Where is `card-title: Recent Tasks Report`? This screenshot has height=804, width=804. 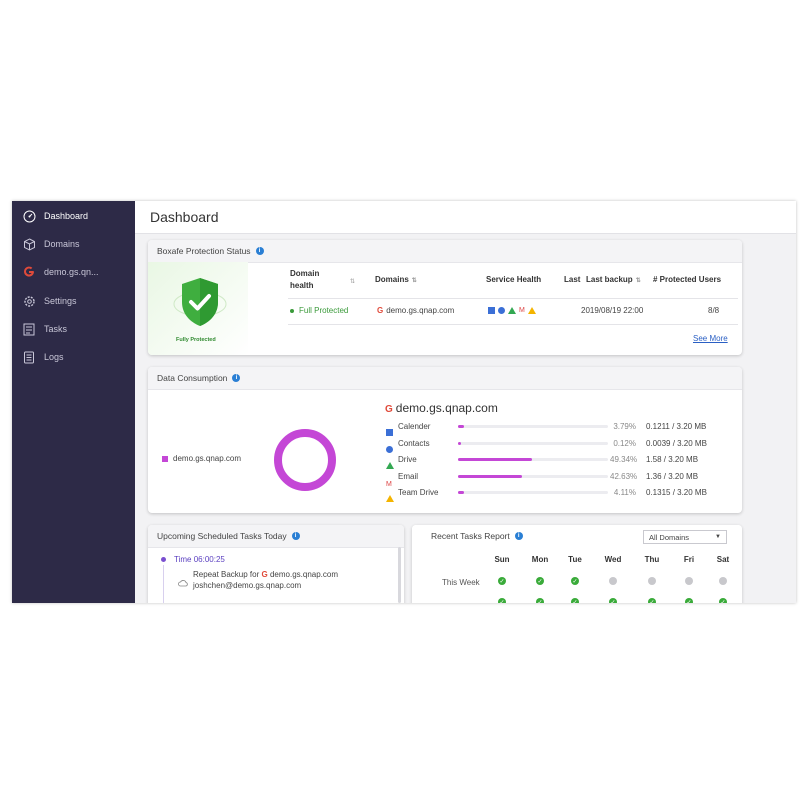
card-title: Recent Tasks Report is located at coordinates (470, 536).